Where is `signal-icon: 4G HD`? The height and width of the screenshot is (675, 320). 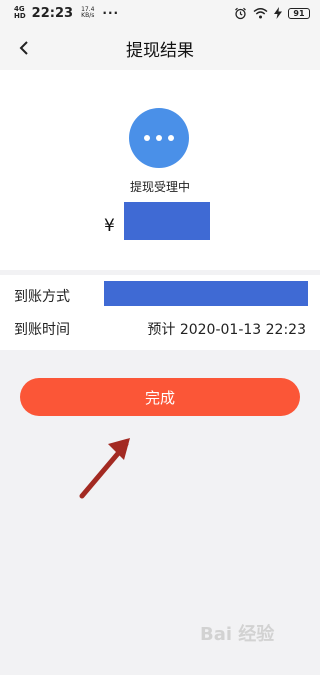
signal-icon: 4G HD is located at coordinates (20, 13).